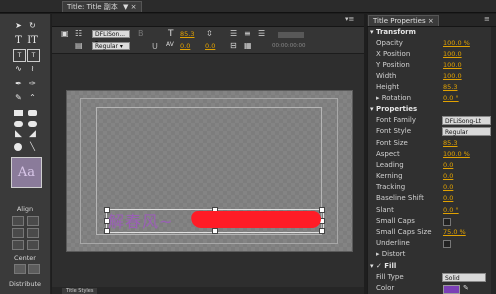  Describe the element at coordinates (18, 40) in the screenshot. I see `type-tool-icon: T` at that location.